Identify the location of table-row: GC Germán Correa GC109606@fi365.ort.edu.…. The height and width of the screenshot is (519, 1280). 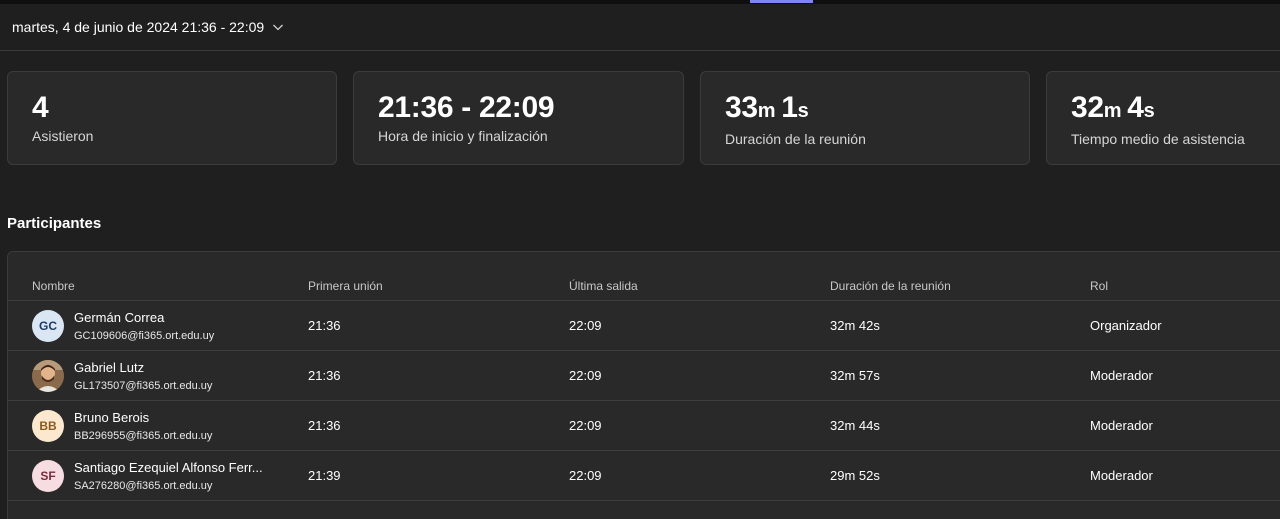
(644, 326).